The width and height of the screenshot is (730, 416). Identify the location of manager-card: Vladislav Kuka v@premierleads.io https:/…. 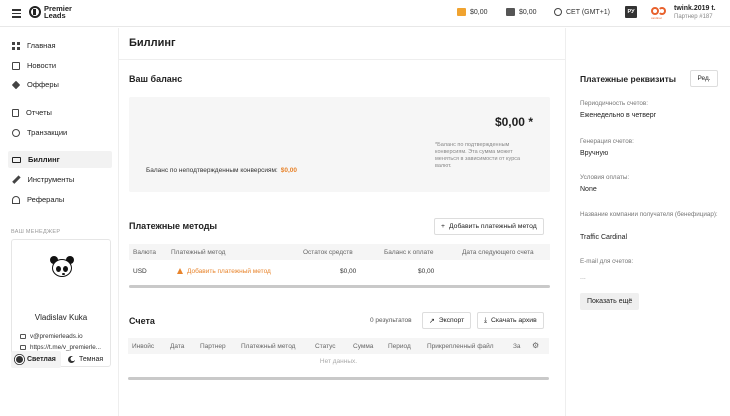
(61, 303).